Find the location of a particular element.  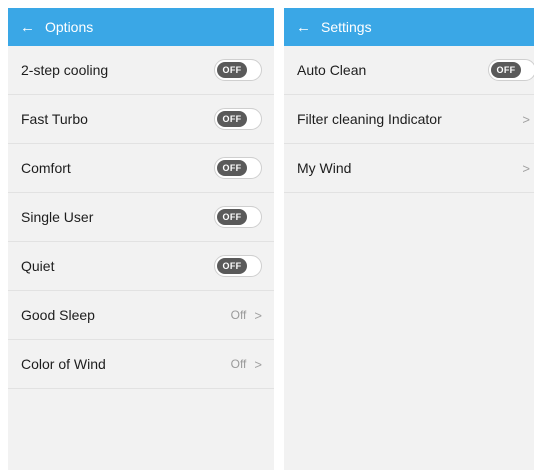

row-label: Auto Clean is located at coordinates (332, 70).